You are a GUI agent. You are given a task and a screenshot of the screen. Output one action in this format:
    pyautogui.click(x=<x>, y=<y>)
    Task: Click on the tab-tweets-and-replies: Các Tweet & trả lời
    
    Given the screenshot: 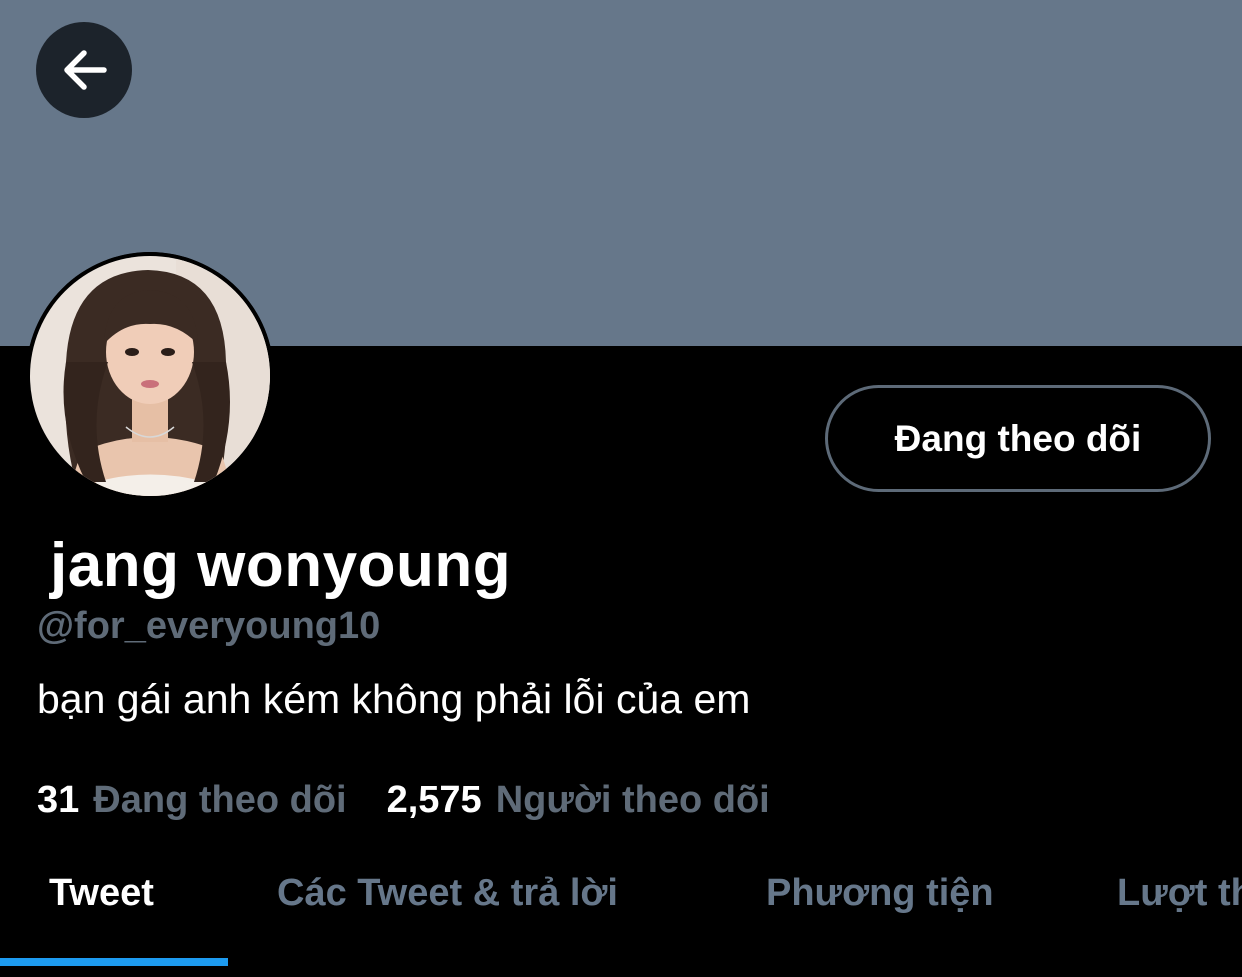 What is the action you would take?
    pyautogui.click(x=447, y=893)
    